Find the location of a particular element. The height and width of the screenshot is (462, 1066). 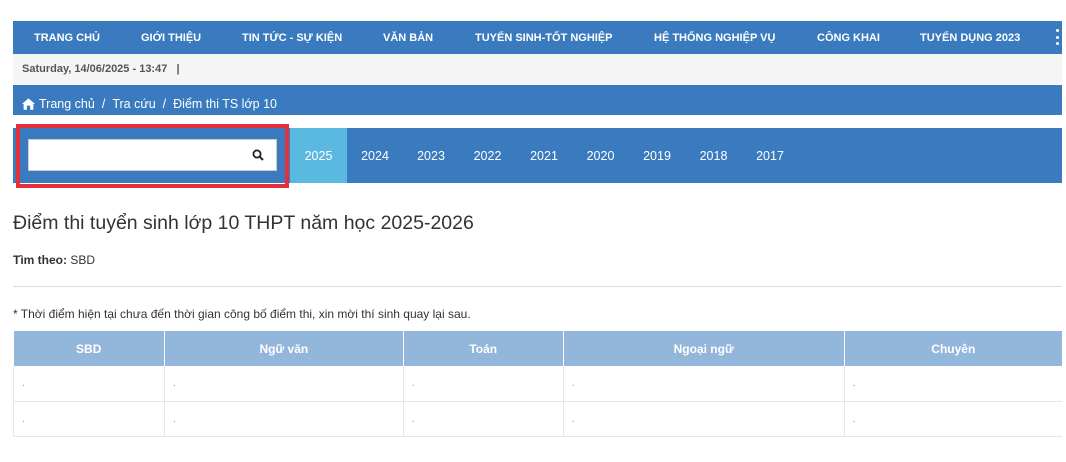

nav-item-news-events: TIN TỨC - SỰ KIỆN is located at coordinates (292, 38).